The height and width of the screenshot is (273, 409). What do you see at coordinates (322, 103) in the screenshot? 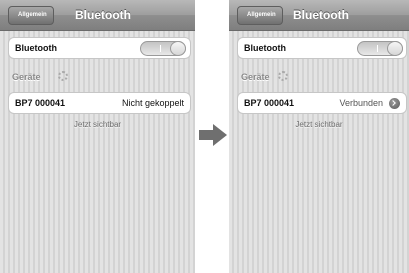
I see `device-row: BP7 000041 Verbunden` at bounding box center [322, 103].